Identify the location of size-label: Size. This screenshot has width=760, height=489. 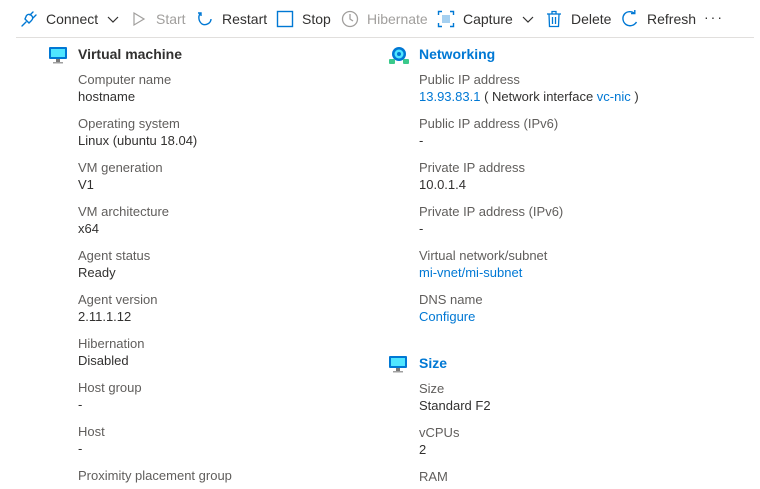
(432, 388).